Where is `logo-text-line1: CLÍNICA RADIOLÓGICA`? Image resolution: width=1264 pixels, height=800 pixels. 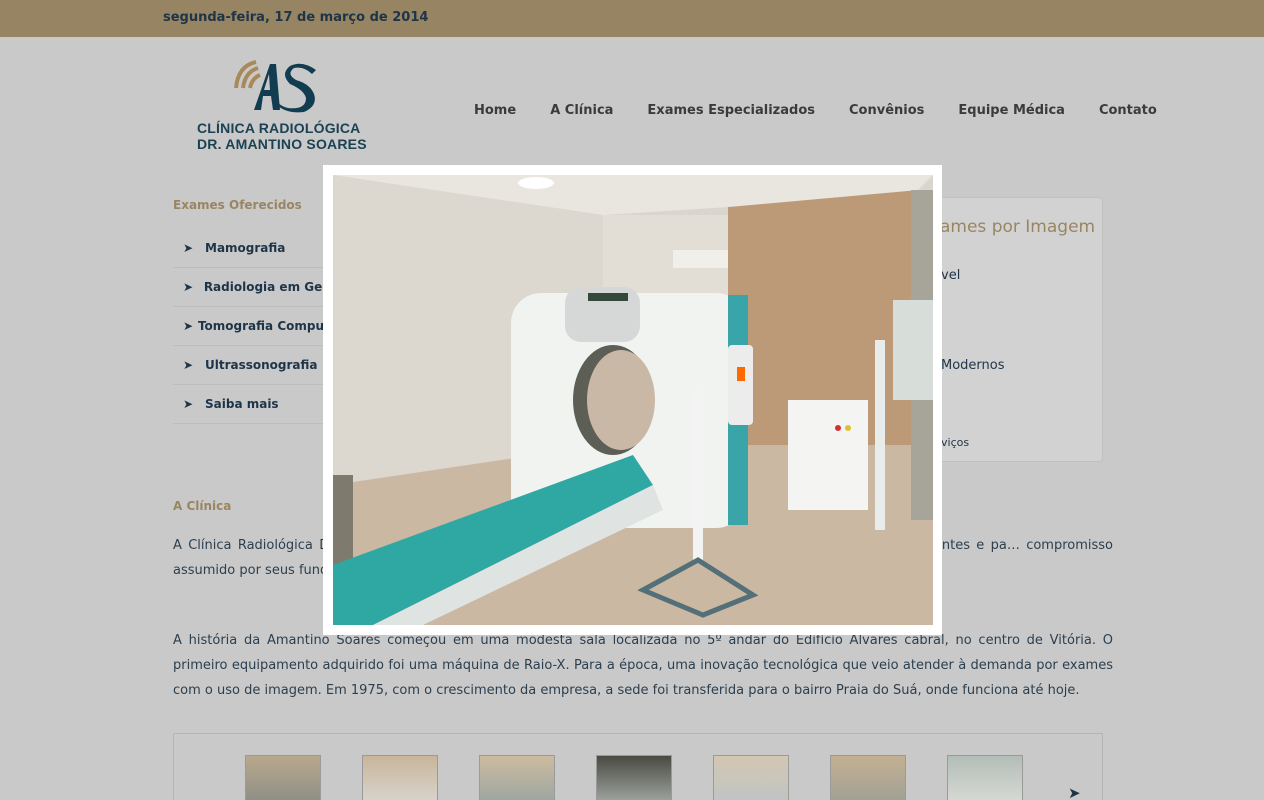 logo-text-line1: CLÍNICA RADIOLÓGICA is located at coordinates (279, 128).